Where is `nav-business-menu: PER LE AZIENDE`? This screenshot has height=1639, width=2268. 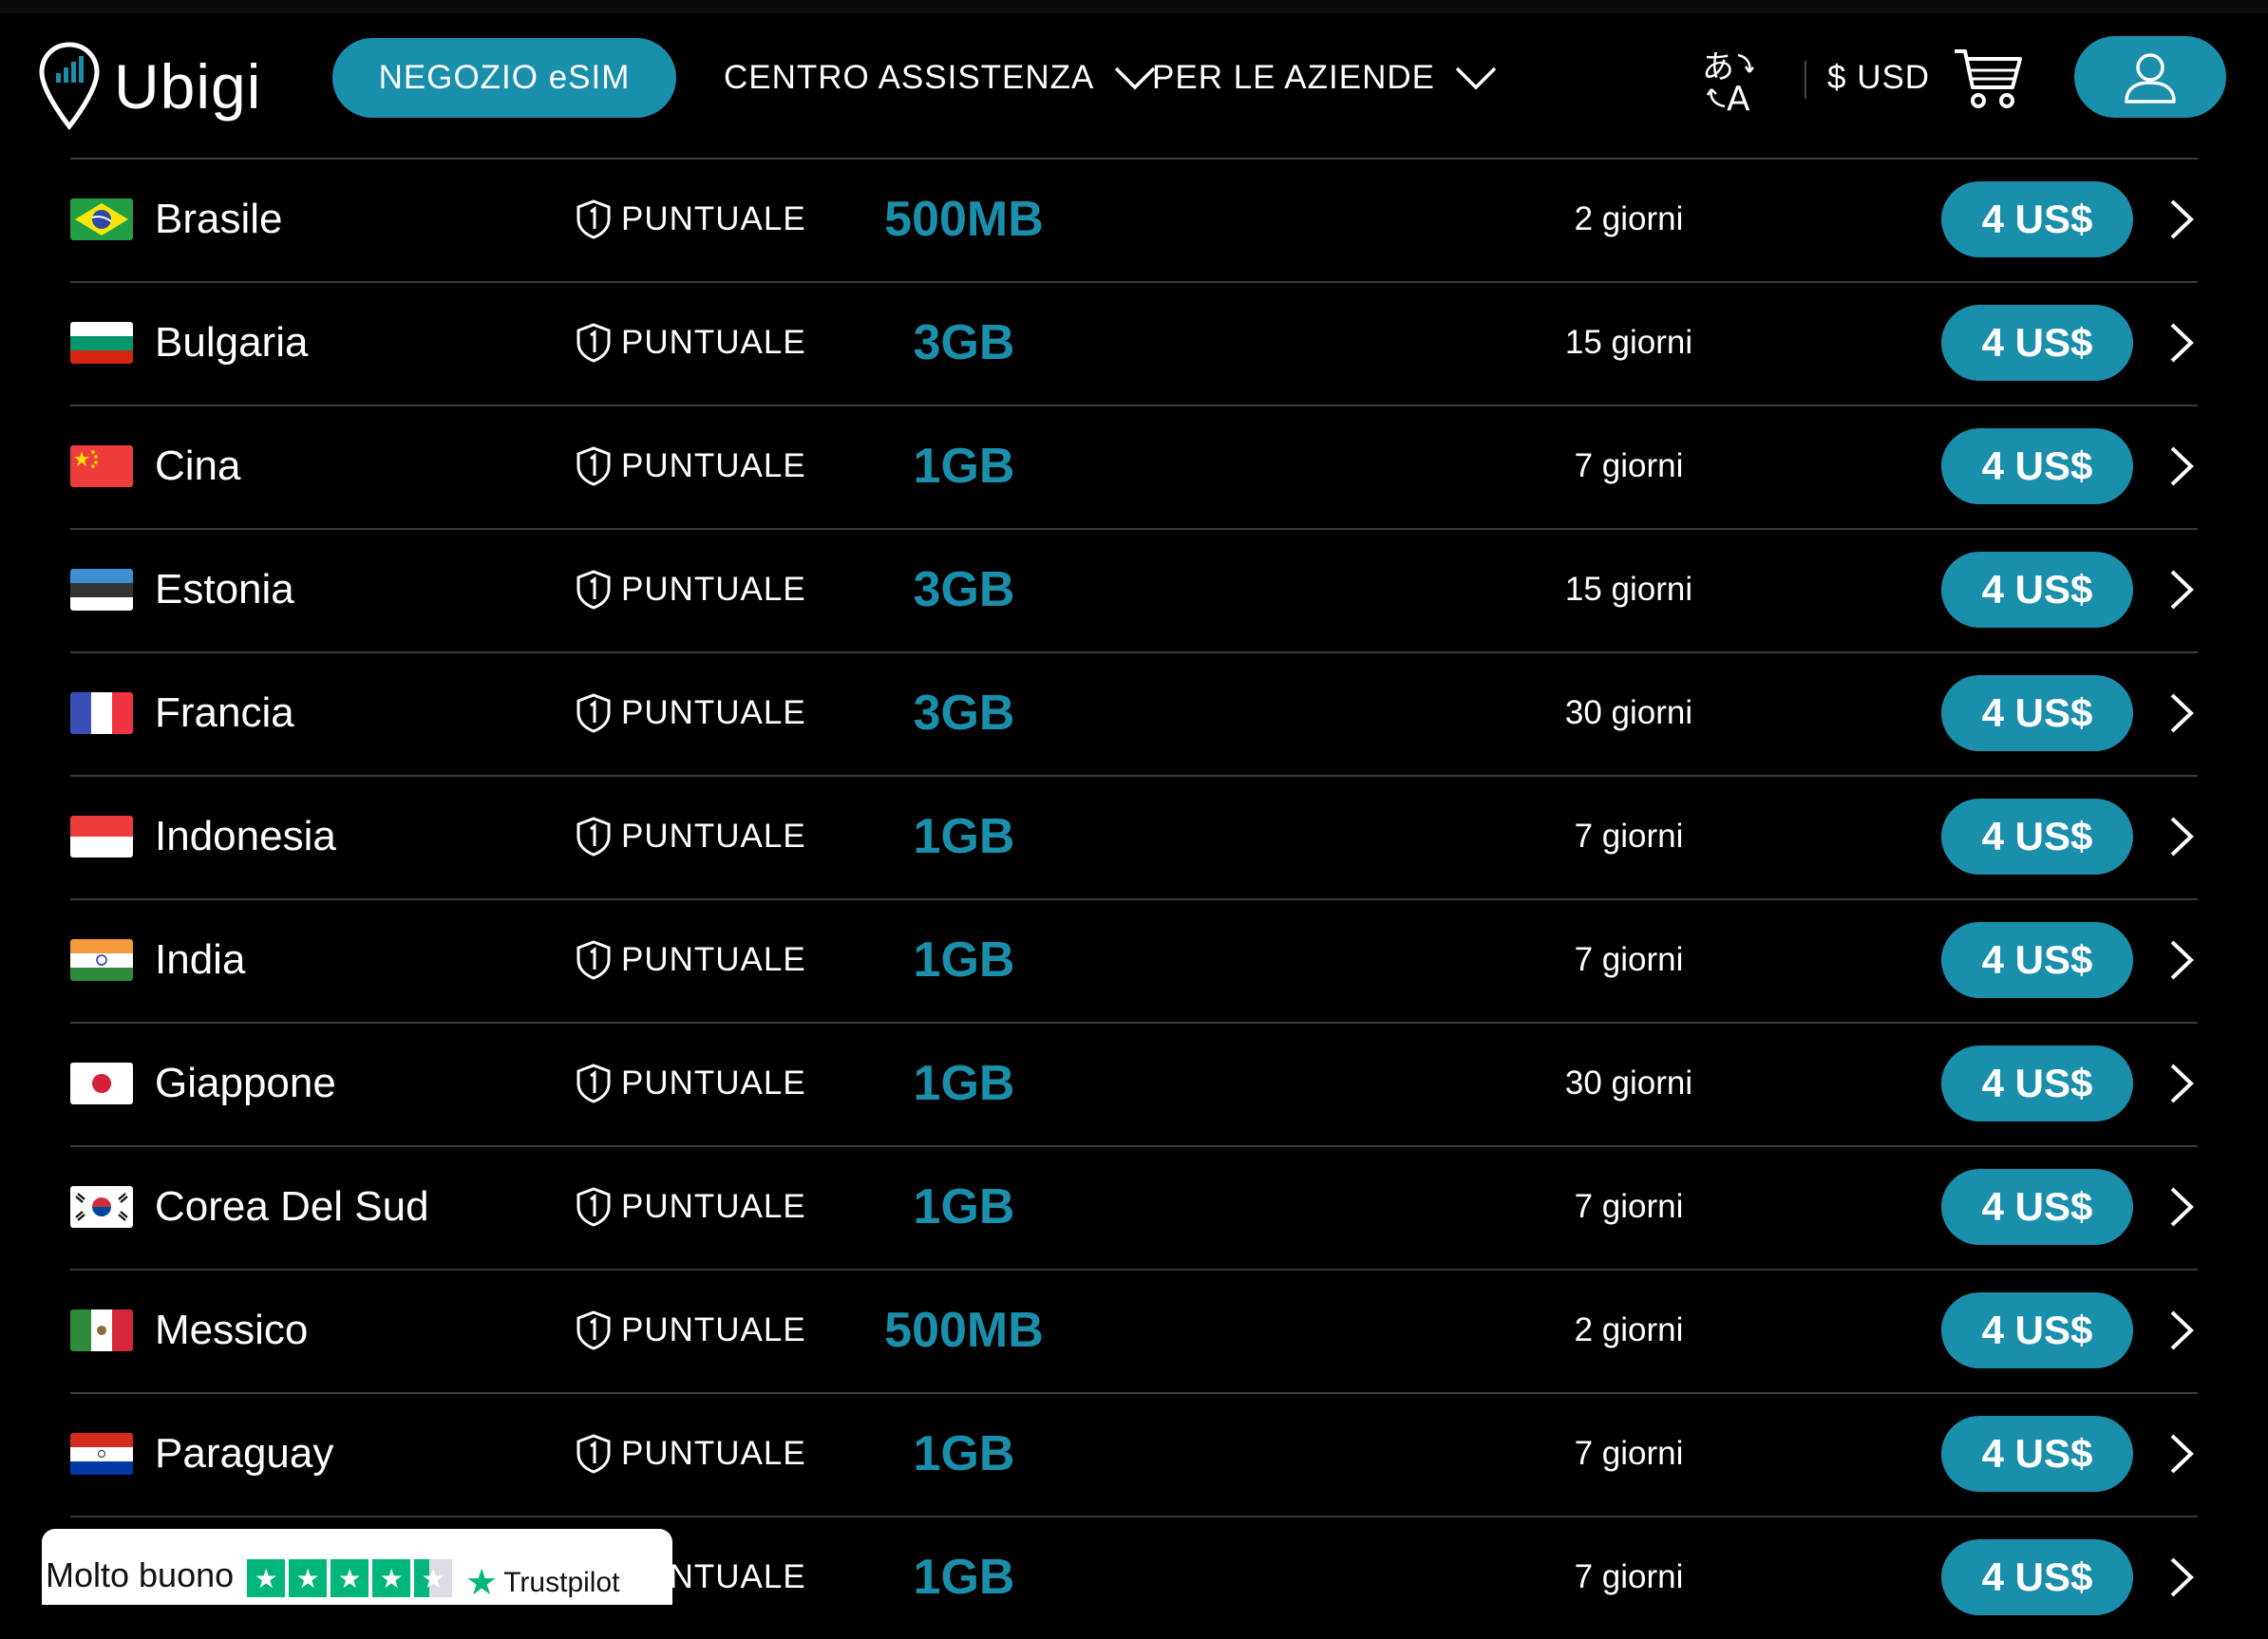 nav-business-menu: PER LE AZIENDE is located at coordinates (1325, 78).